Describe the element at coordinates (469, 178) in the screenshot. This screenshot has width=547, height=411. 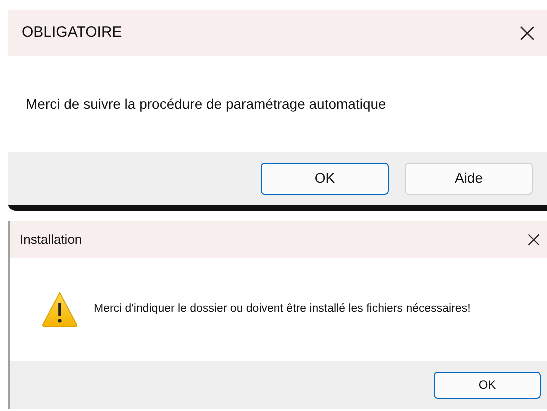
I see `dialog-button: Aide` at that location.